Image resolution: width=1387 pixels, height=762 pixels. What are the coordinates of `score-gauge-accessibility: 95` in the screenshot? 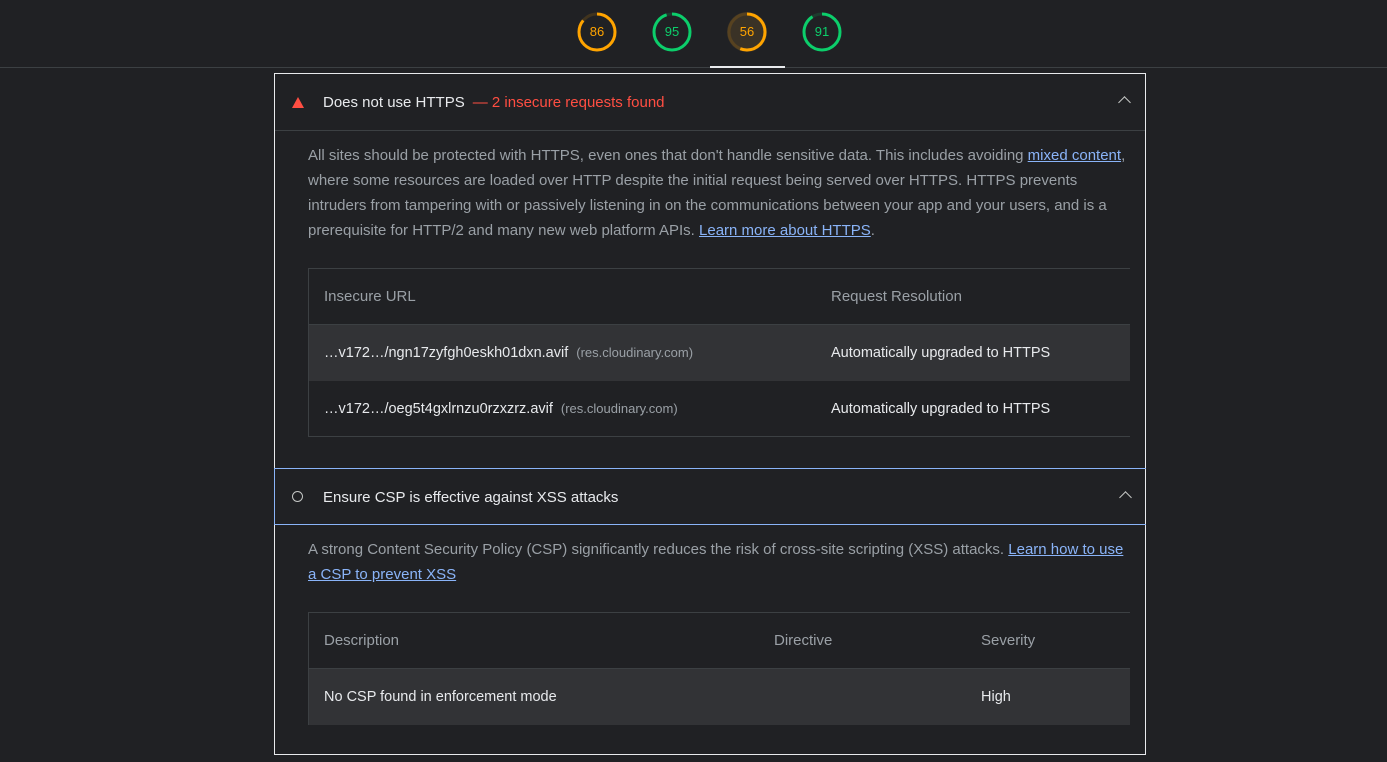 It's located at (672, 32).